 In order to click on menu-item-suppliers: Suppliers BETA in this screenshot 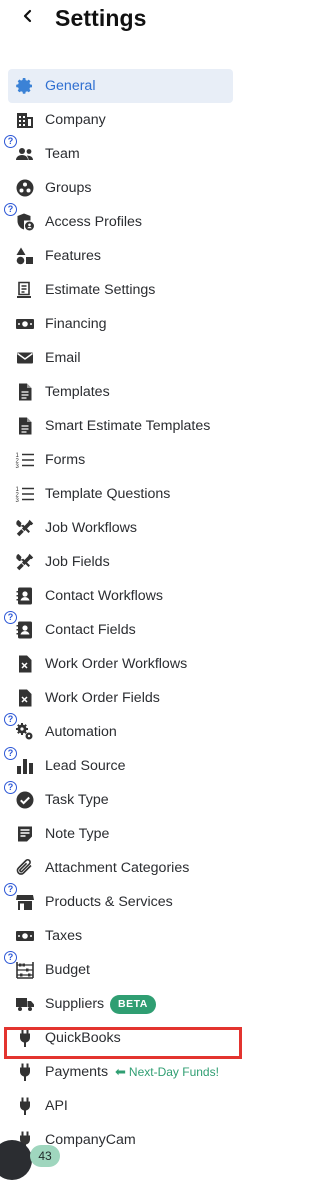, I will do `click(133, 1004)`.